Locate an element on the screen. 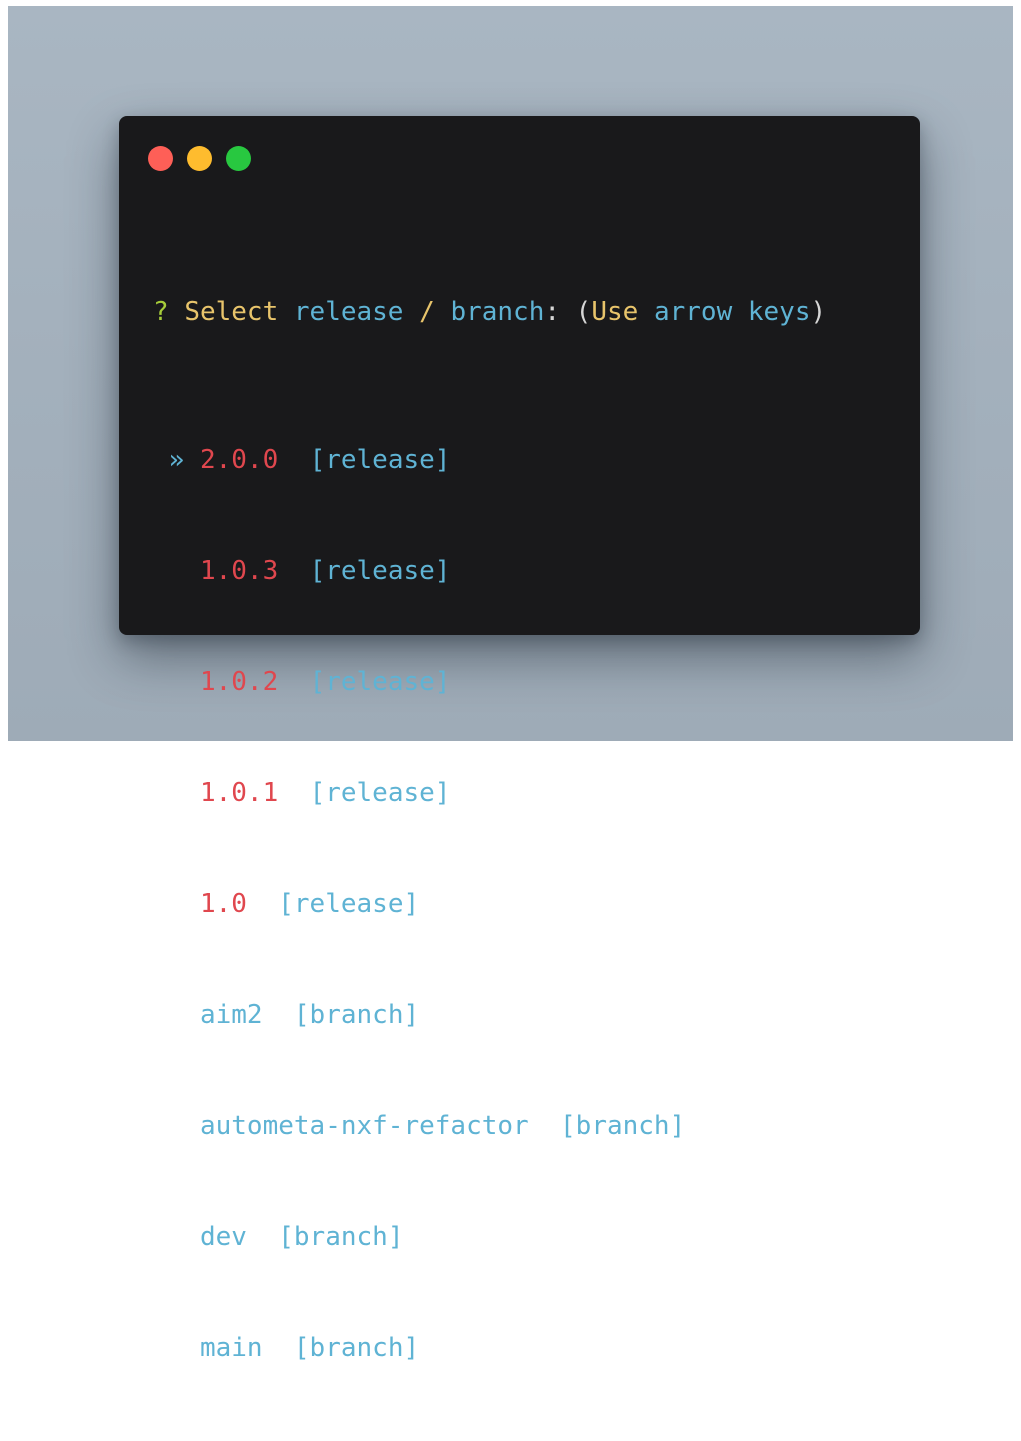 The width and height of the screenshot is (1021, 1441). option-name: autometa-nxf-refactor is located at coordinates (364, 1126).